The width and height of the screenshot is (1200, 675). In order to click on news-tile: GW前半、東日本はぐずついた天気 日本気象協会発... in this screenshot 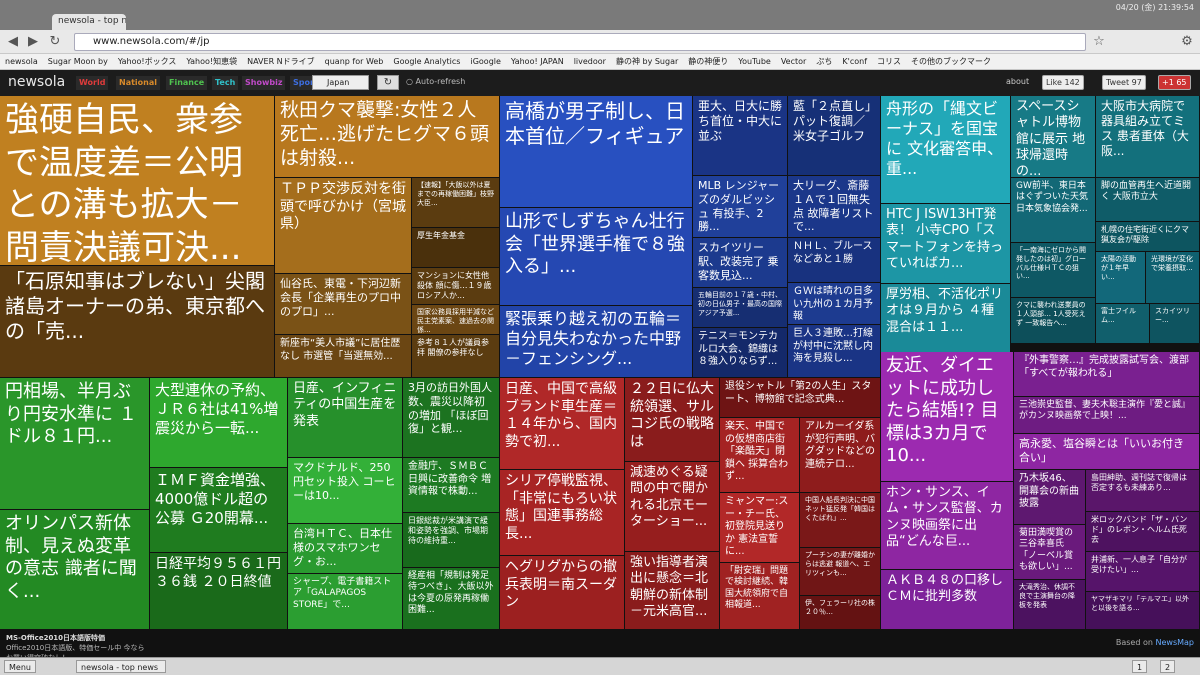, I will do `click(1053, 210)`.